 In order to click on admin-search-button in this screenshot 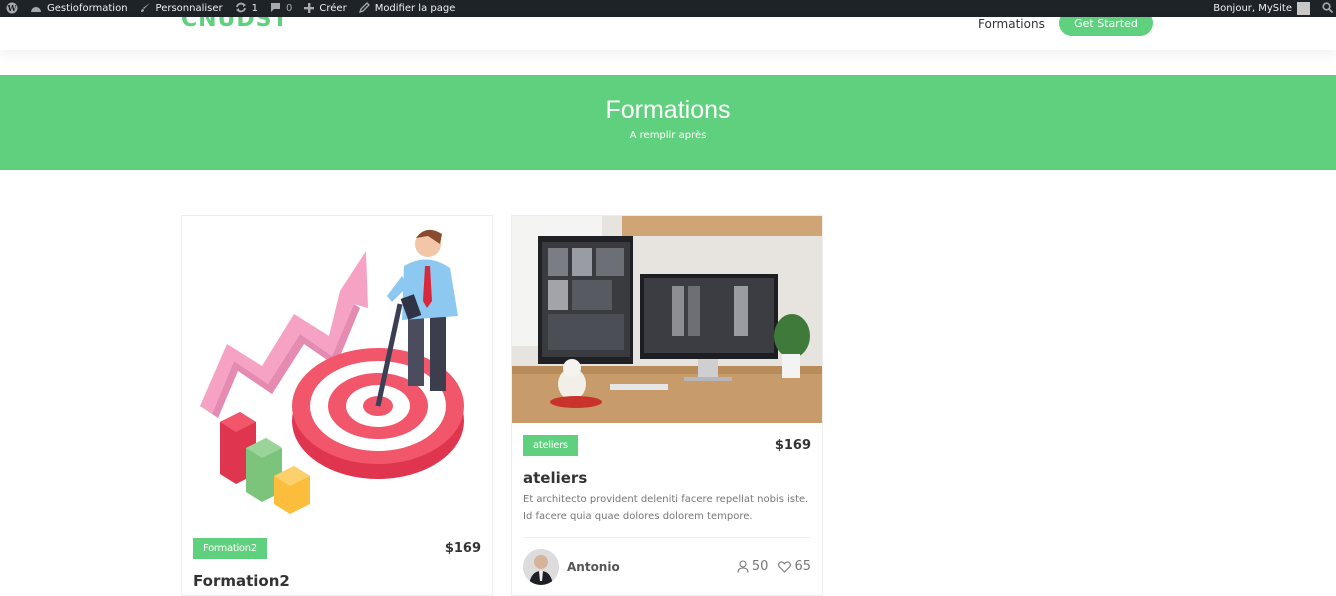, I will do `click(1326, 8)`.